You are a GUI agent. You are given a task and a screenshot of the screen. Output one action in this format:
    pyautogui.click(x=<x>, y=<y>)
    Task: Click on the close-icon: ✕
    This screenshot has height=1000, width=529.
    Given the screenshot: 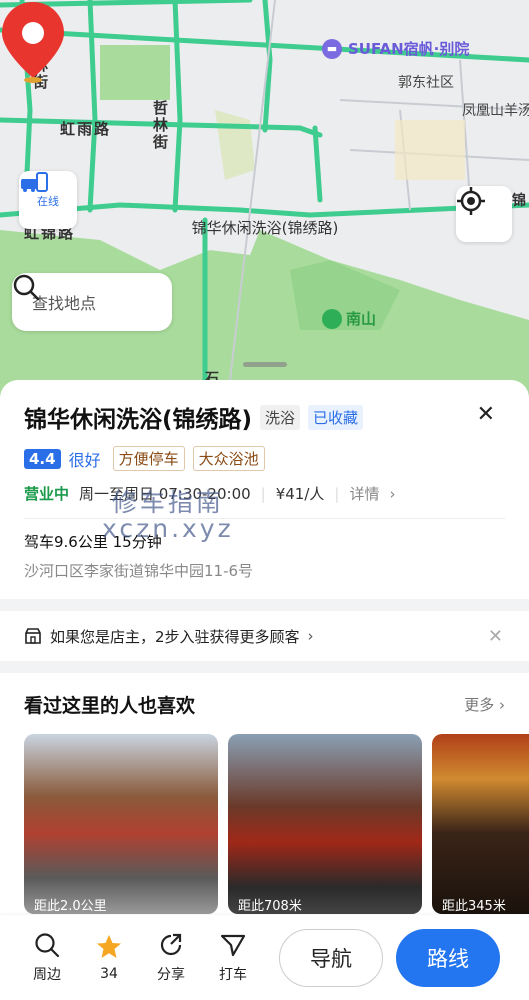 What is the action you would take?
    pyautogui.click(x=486, y=414)
    